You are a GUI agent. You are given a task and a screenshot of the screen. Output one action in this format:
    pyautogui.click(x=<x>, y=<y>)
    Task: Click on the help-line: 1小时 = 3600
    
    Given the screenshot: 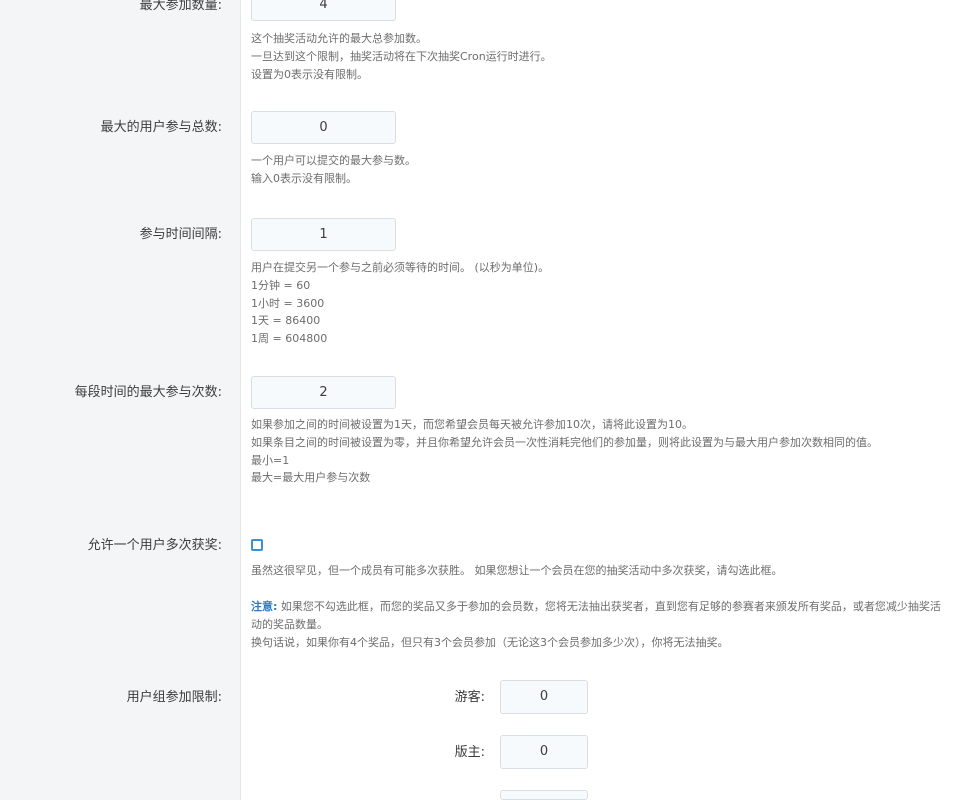 What is the action you would take?
    pyautogui.click(x=288, y=303)
    